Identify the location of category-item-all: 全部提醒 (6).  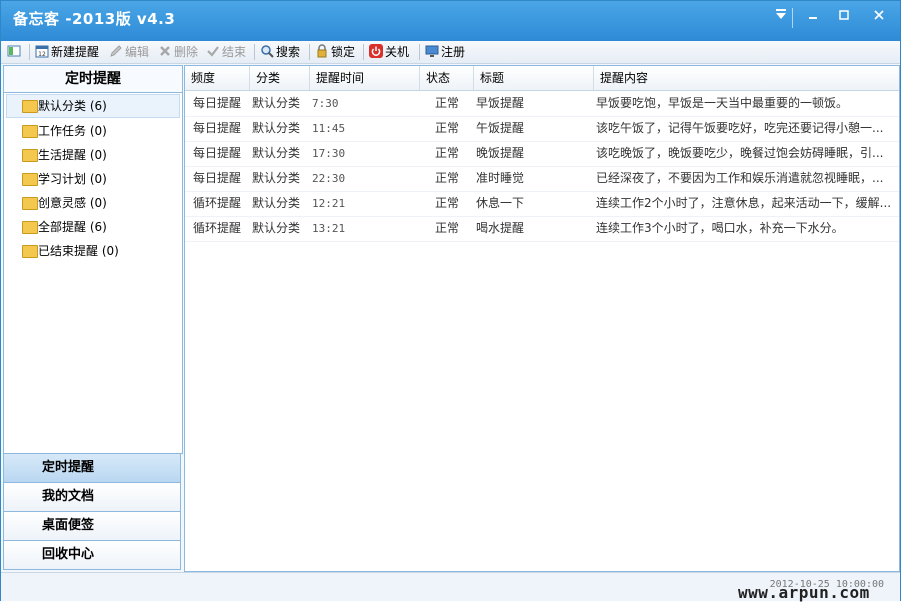
(93, 227).